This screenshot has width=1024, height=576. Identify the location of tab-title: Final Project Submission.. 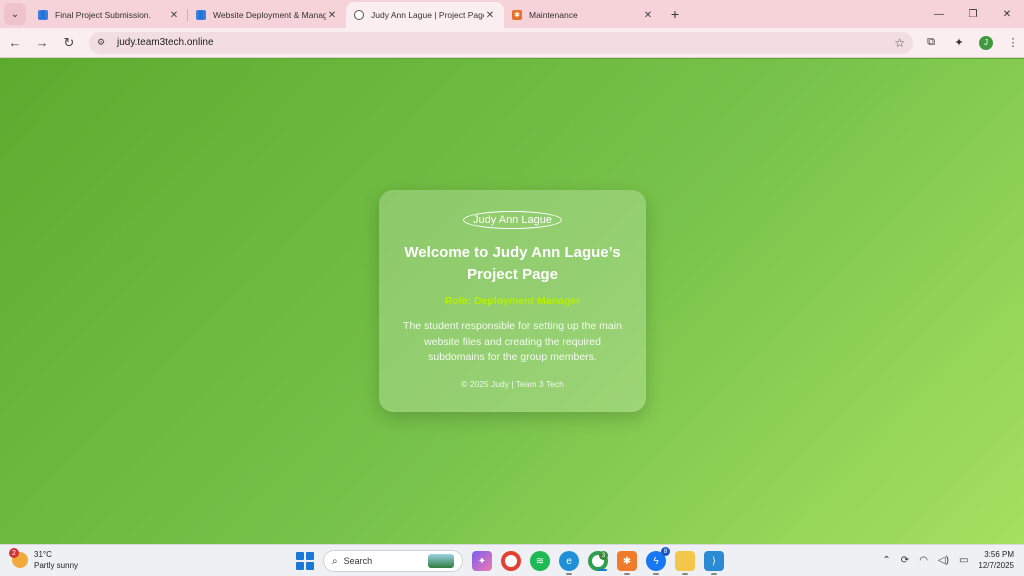
(103, 15).